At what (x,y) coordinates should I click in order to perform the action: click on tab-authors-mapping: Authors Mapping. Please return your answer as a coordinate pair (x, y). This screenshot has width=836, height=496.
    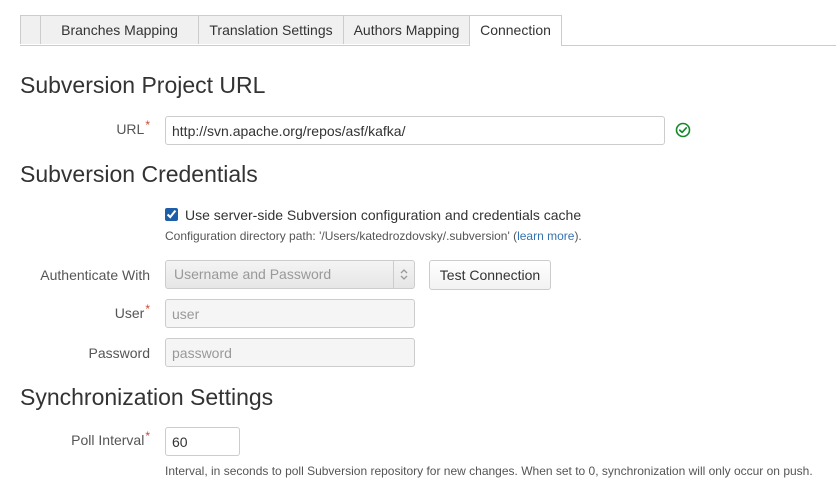
    Looking at the image, I should click on (406, 29).